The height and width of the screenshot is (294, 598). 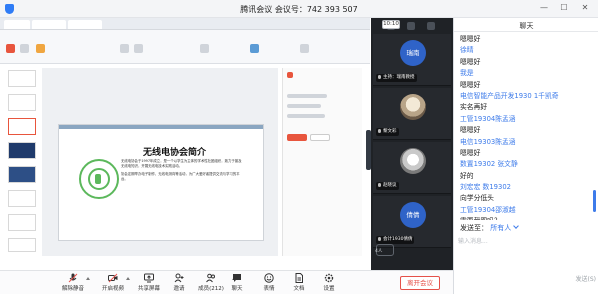 I want to click on grid-view-icon, so click(x=411, y=26).